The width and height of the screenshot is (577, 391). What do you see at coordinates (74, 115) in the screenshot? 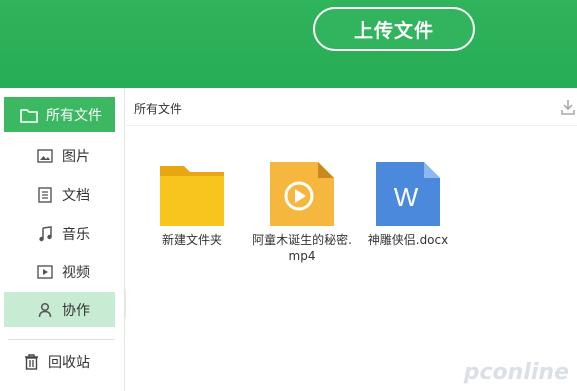
I see `sidebar-item-label: 所有文件` at bounding box center [74, 115].